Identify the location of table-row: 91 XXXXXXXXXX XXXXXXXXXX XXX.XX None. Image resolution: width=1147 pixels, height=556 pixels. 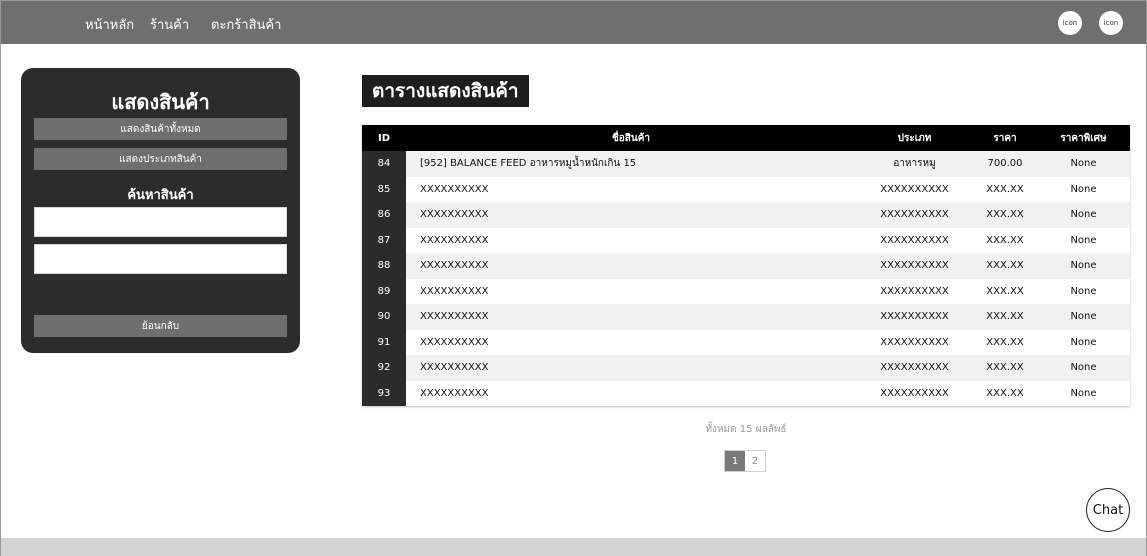
(746, 342).